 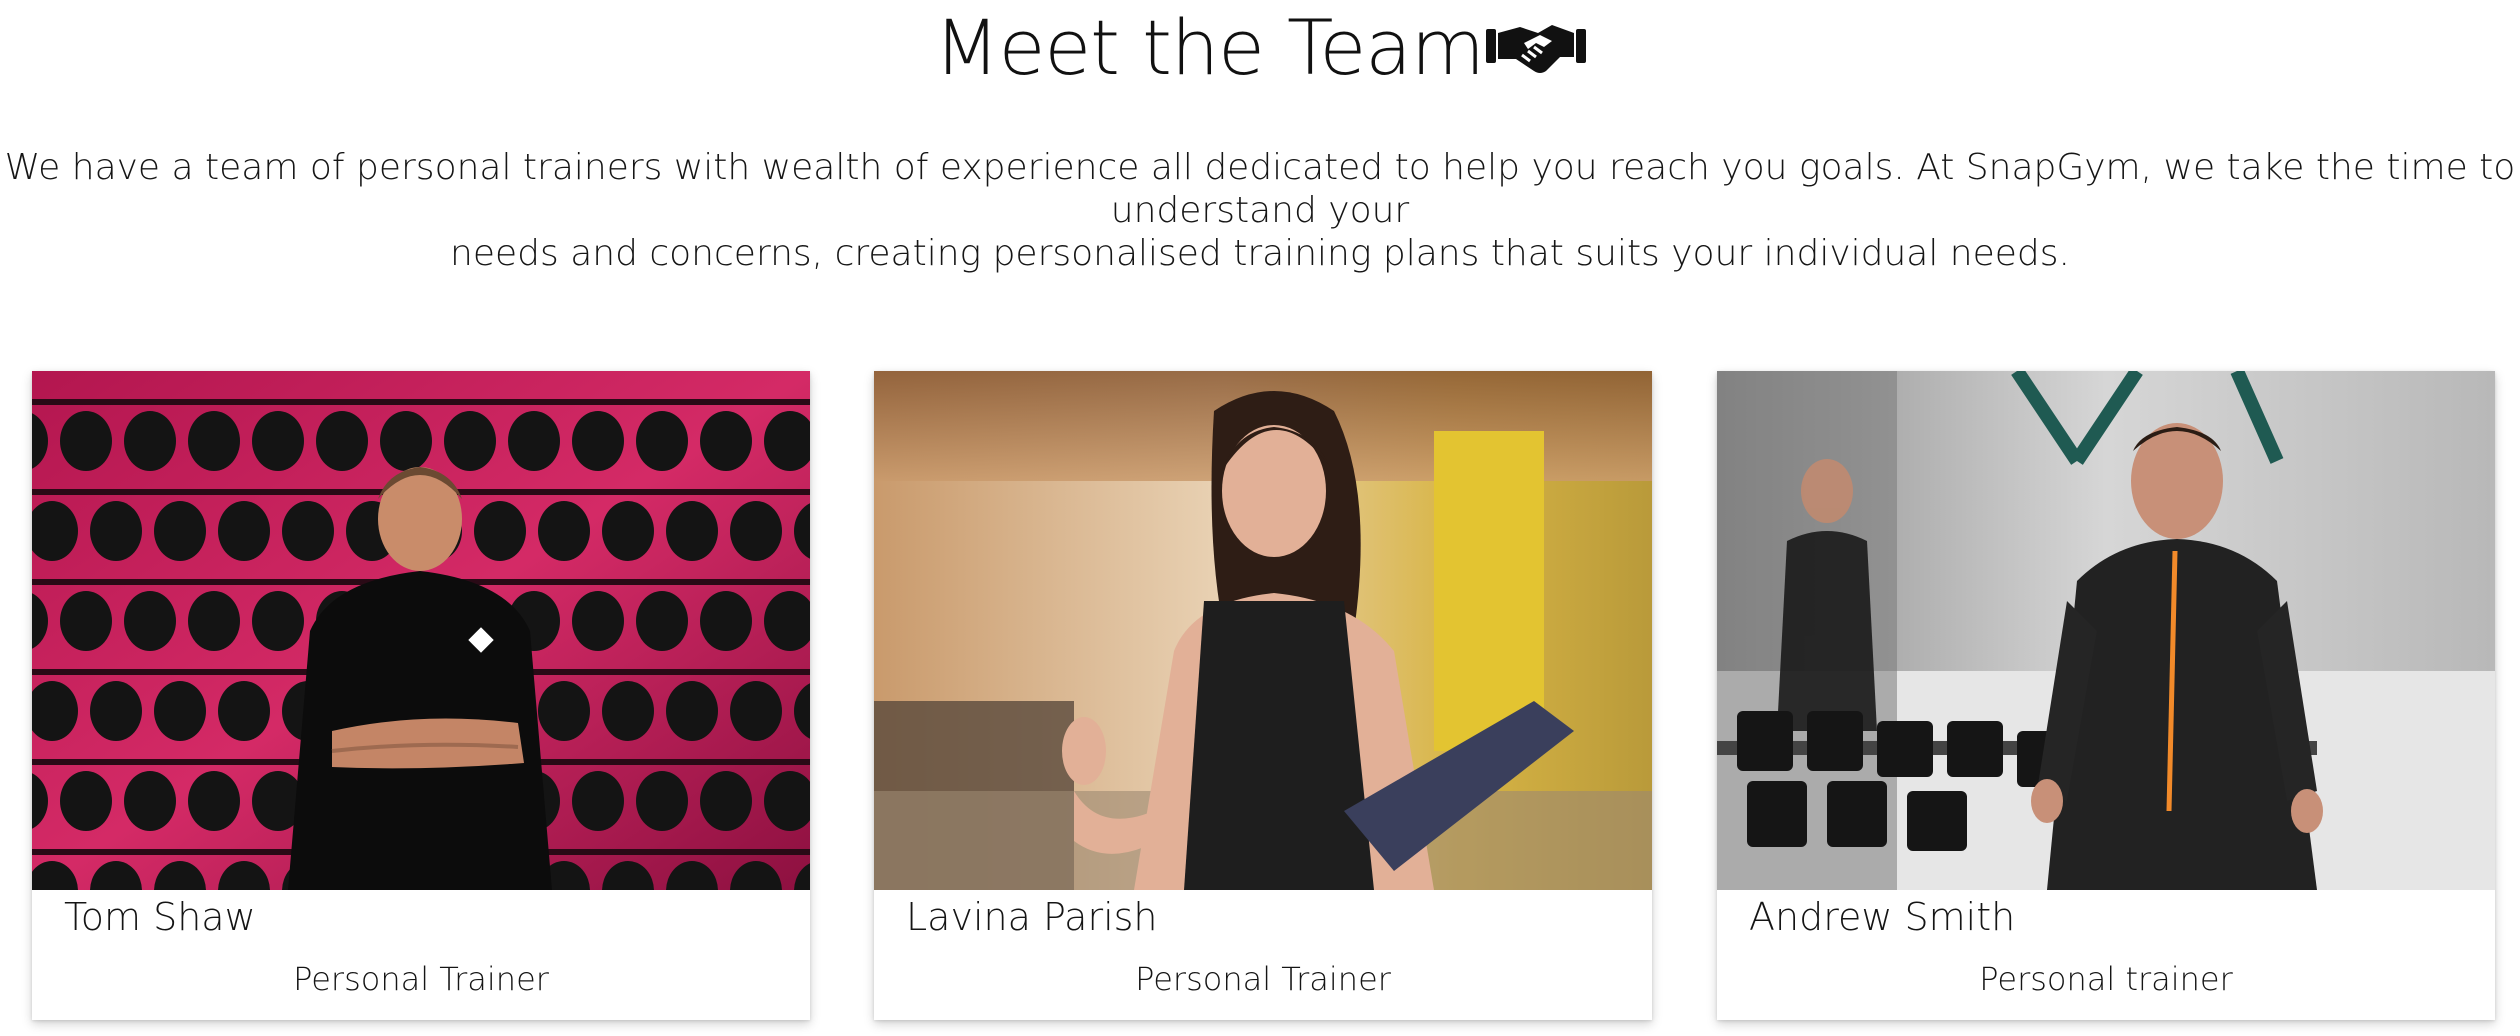 I want to click on trainer-role: Personal trainer, so click(x=2106, y=979).